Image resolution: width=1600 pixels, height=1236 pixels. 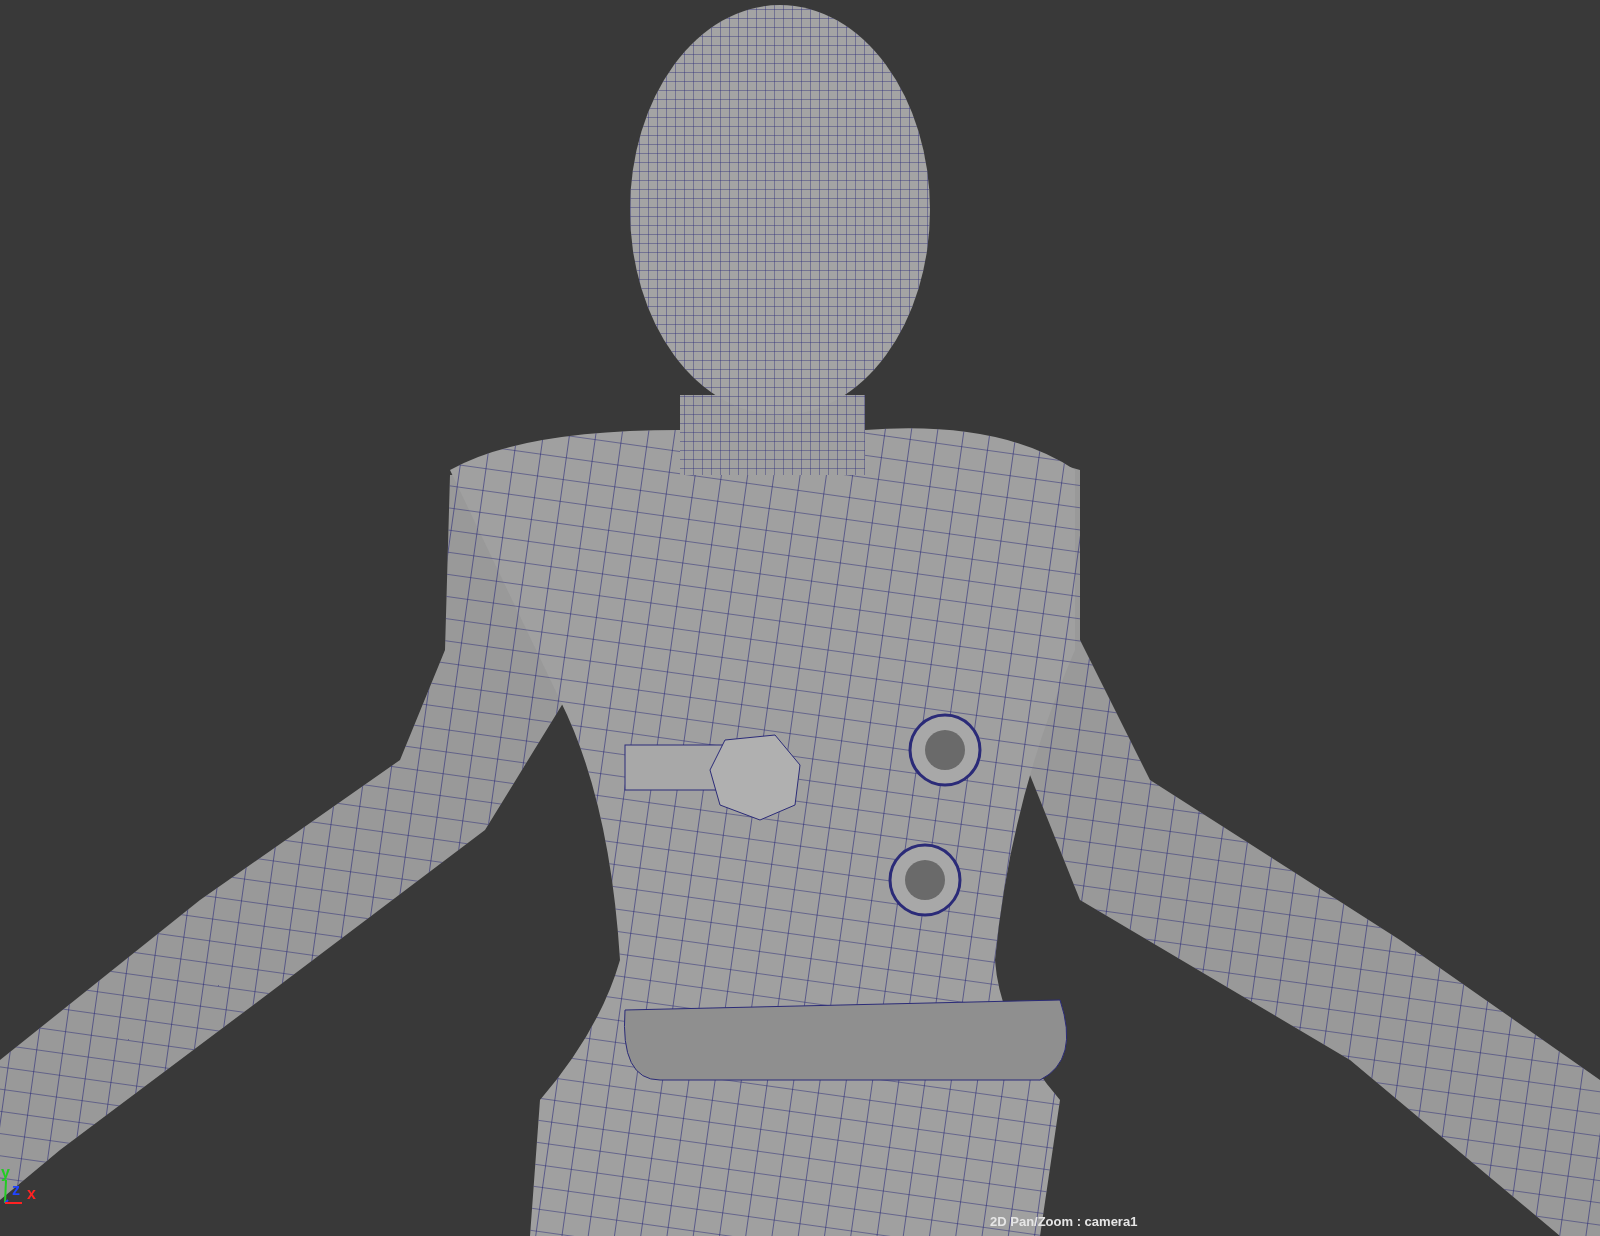 I want to click on axis-gizmo-icon, so click(x=13, y=1191).